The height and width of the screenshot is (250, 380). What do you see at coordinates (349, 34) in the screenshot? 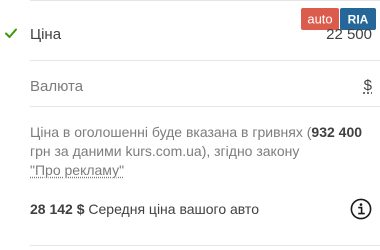
I see `price-value: 22 500` at bounding box center [349, 34].